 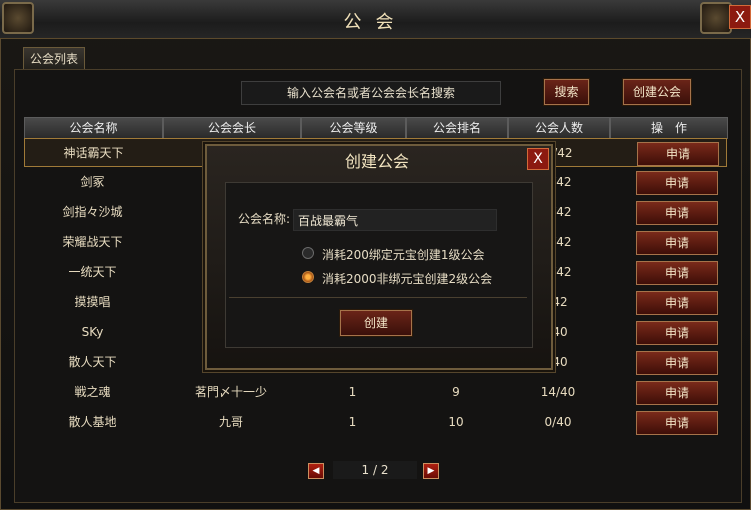 What do you see at coordinates (538, 159) in the screenshot?
I see `dialog-close-button: X` at bounding box center [538, 159].